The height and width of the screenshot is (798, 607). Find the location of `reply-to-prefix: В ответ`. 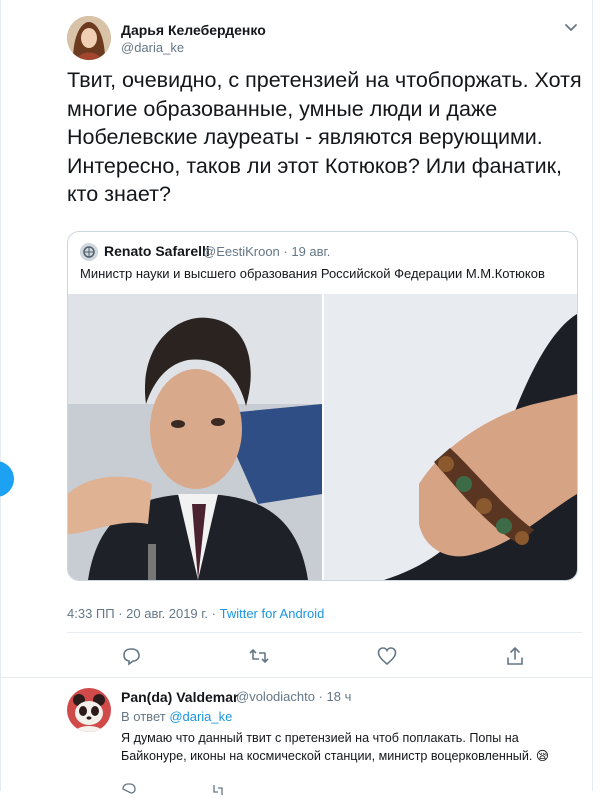

reply-to-prefix: В ответ is located at coordinates (145, 716).